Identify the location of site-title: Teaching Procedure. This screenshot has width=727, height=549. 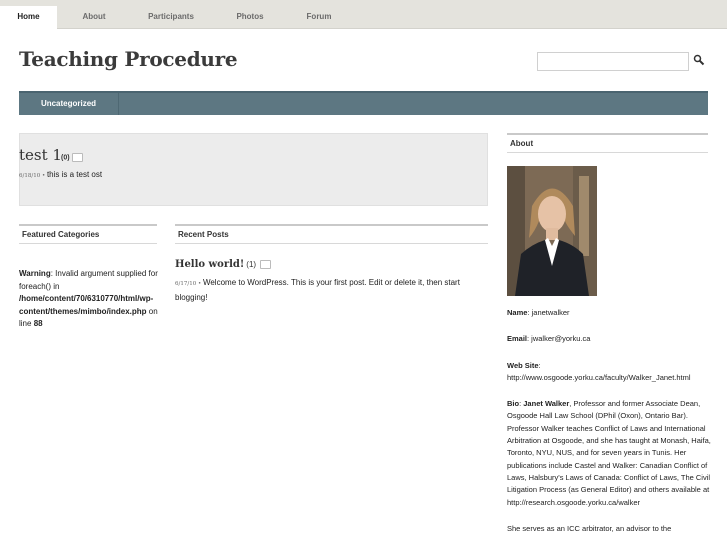
(128, 59).